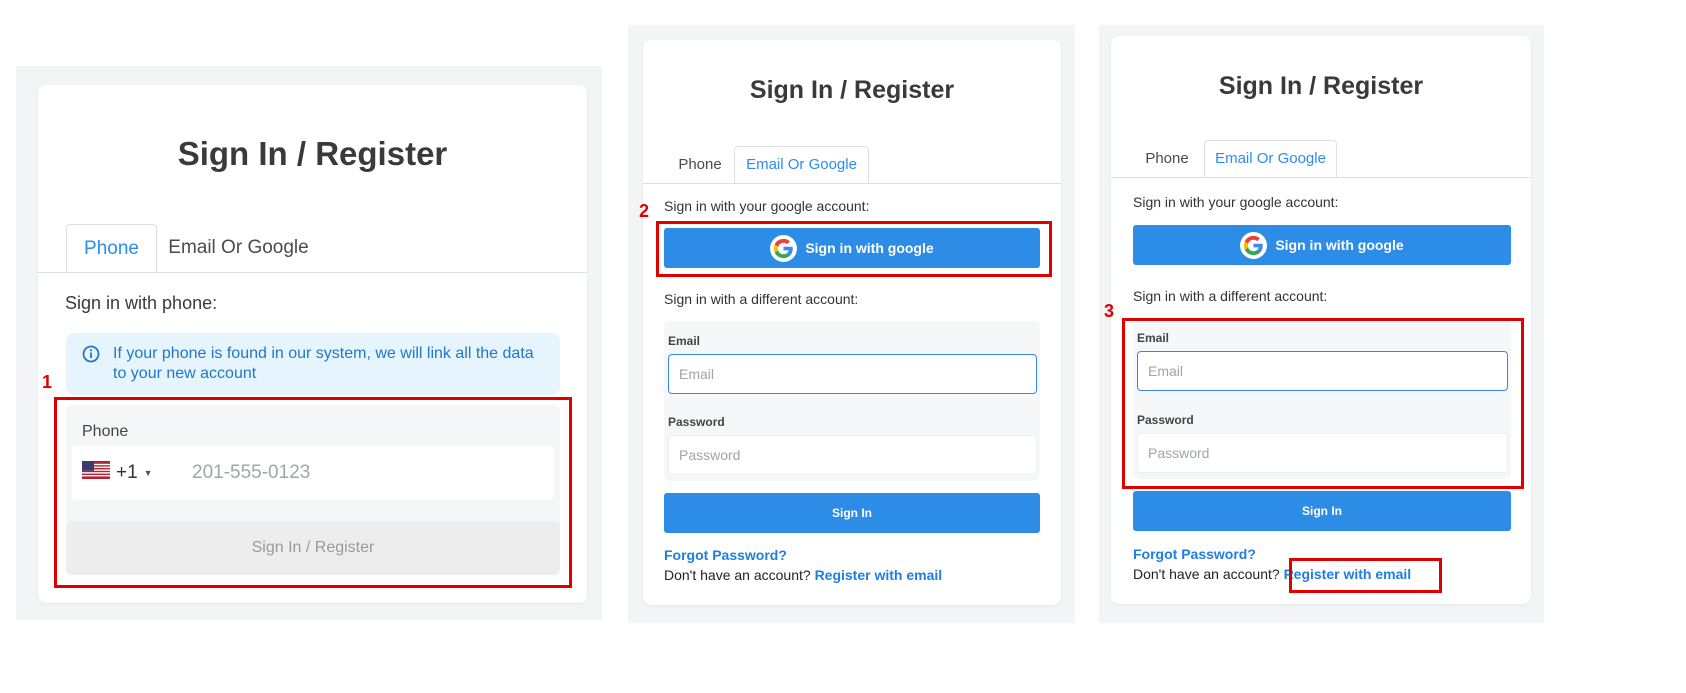 The height and width of the screenshot is (693, 1686). What do you see at coordinates (91, 356) in the screenshot?
I see `info-circle-icon` at bounding box center [91, 356].